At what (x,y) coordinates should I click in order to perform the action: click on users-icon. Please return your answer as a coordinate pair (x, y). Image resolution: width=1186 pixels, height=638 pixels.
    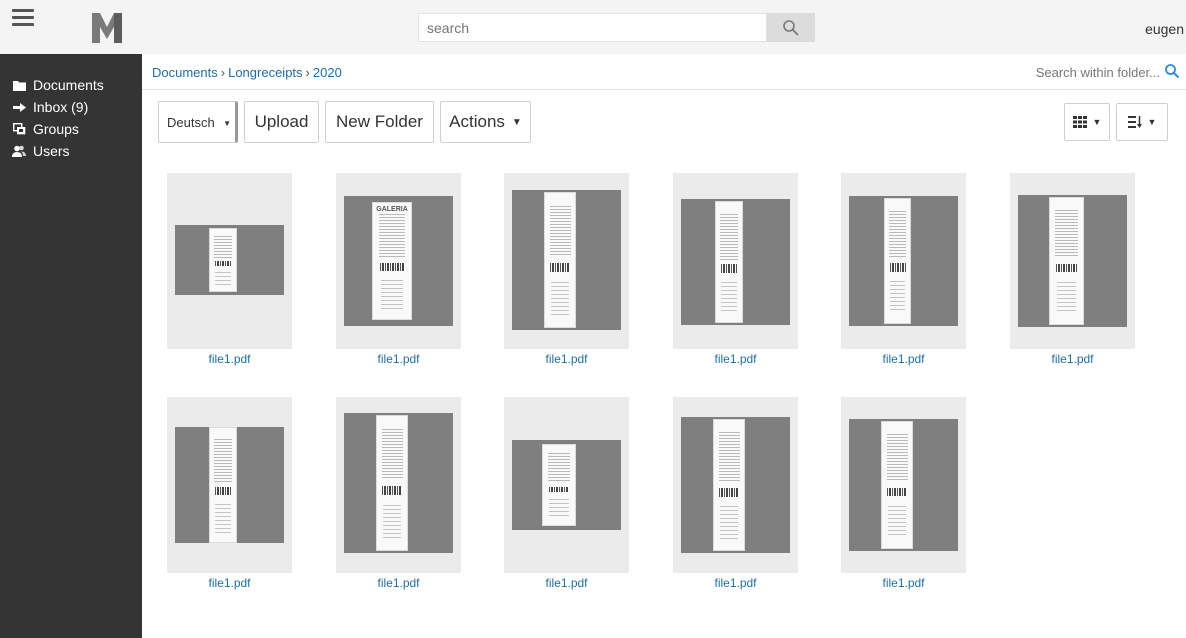
    Looking at the image, I should click on (19, 151).